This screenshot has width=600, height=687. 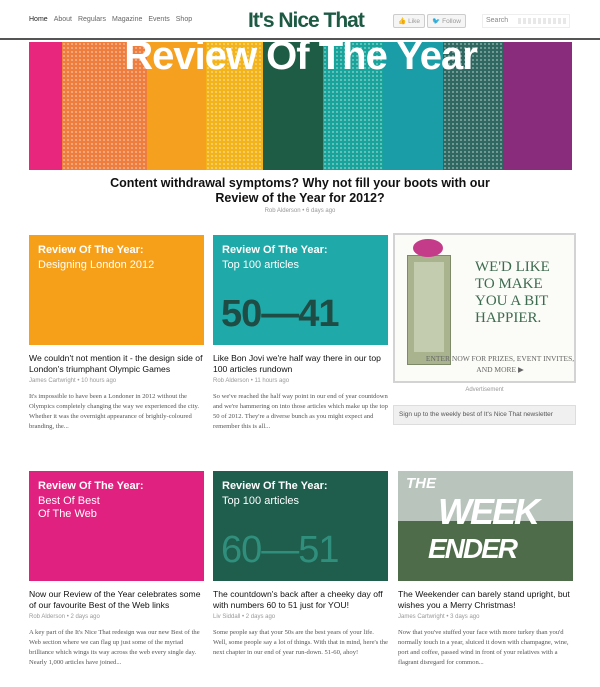 I want to click on search-decoration, so click(x=542, y=21).